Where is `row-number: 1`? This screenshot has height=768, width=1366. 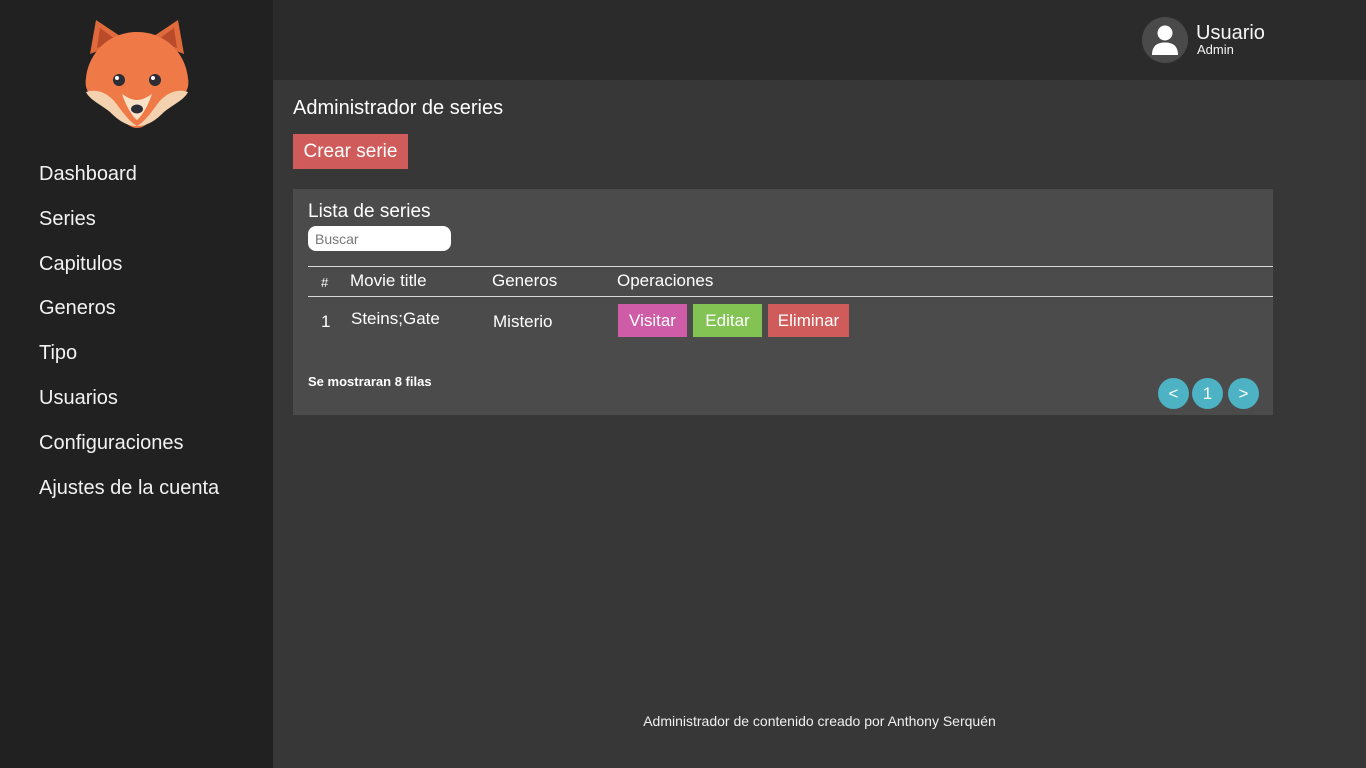
row-number: 1 is located at coordinates (326, 321).